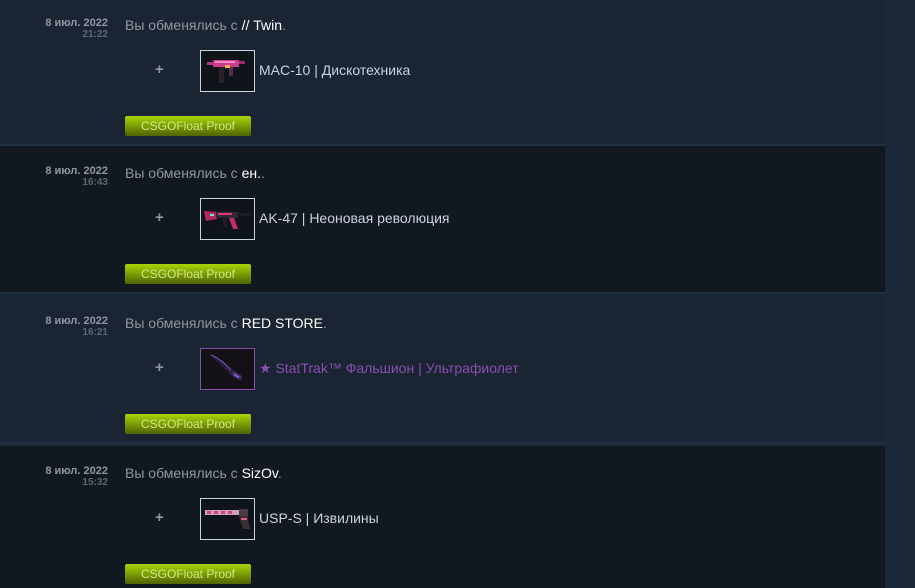 This screenshot has height=588, width=915. Describe the element at coordinates (319, 518) in the screenshot. I see `item-name: USP-S | Извилины` at that location.